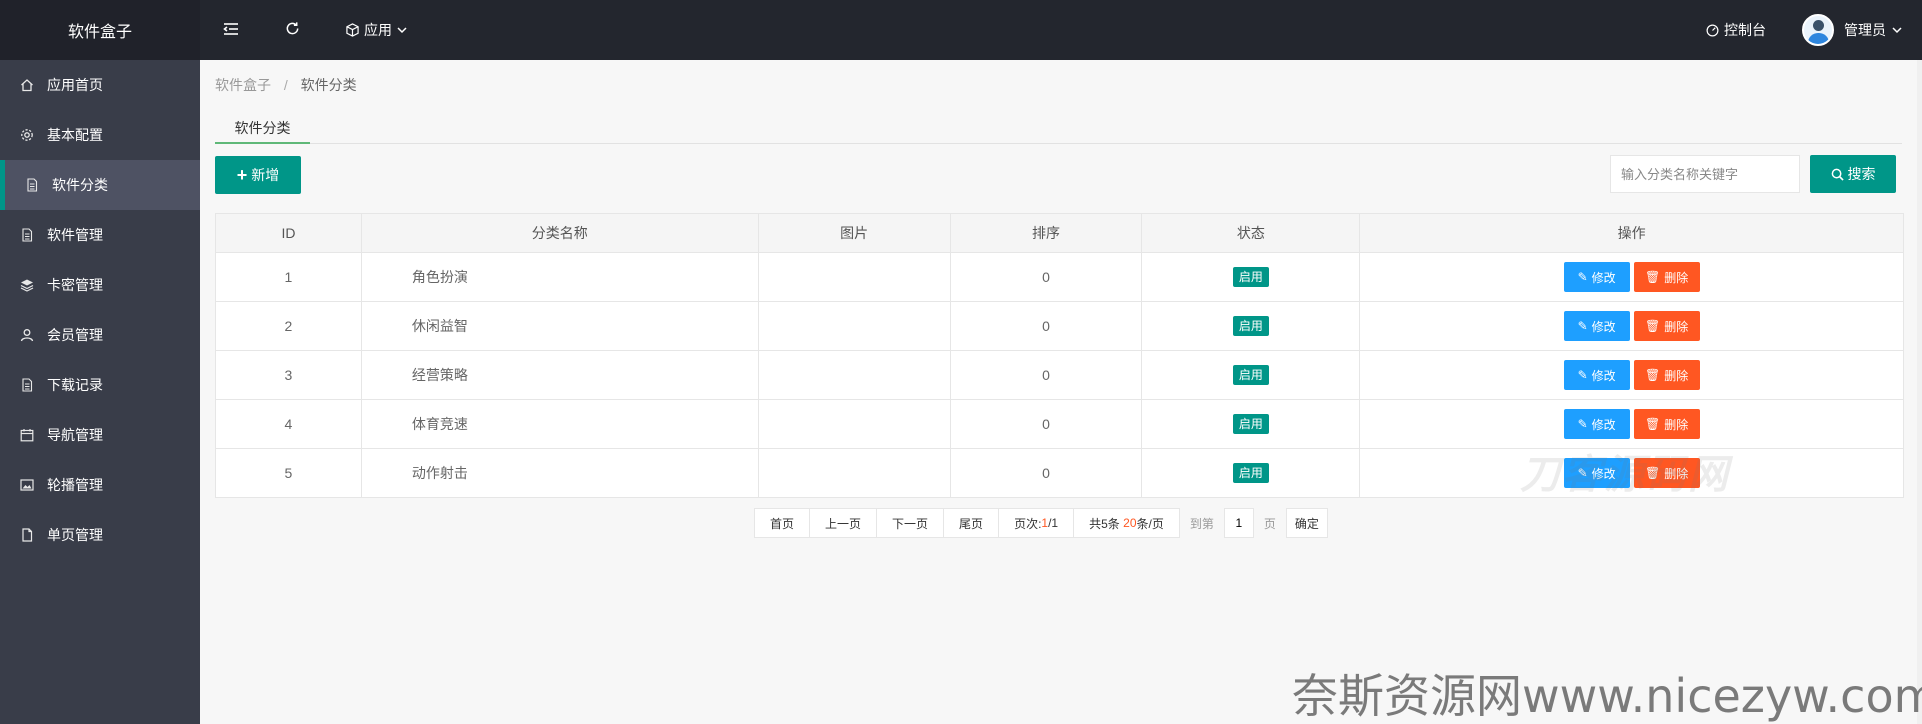 This screenshot has height=724, width=1922. I want to click on refresh-icon, so click(292, 30).